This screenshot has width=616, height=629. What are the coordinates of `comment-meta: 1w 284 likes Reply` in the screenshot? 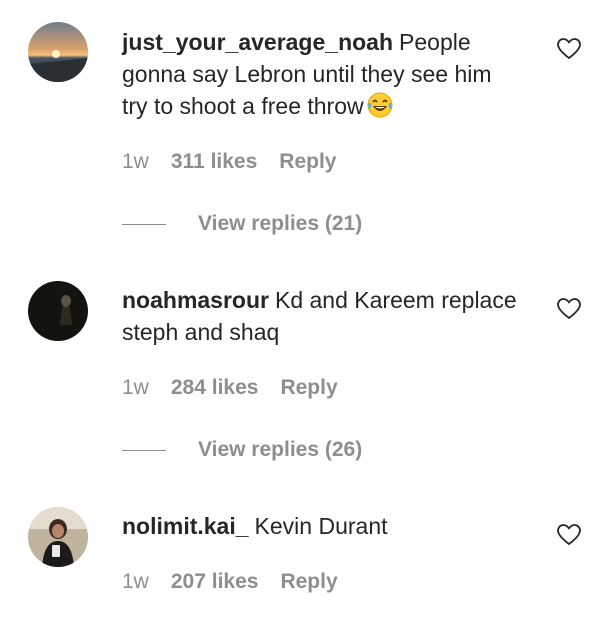 It's located at (230, 388).